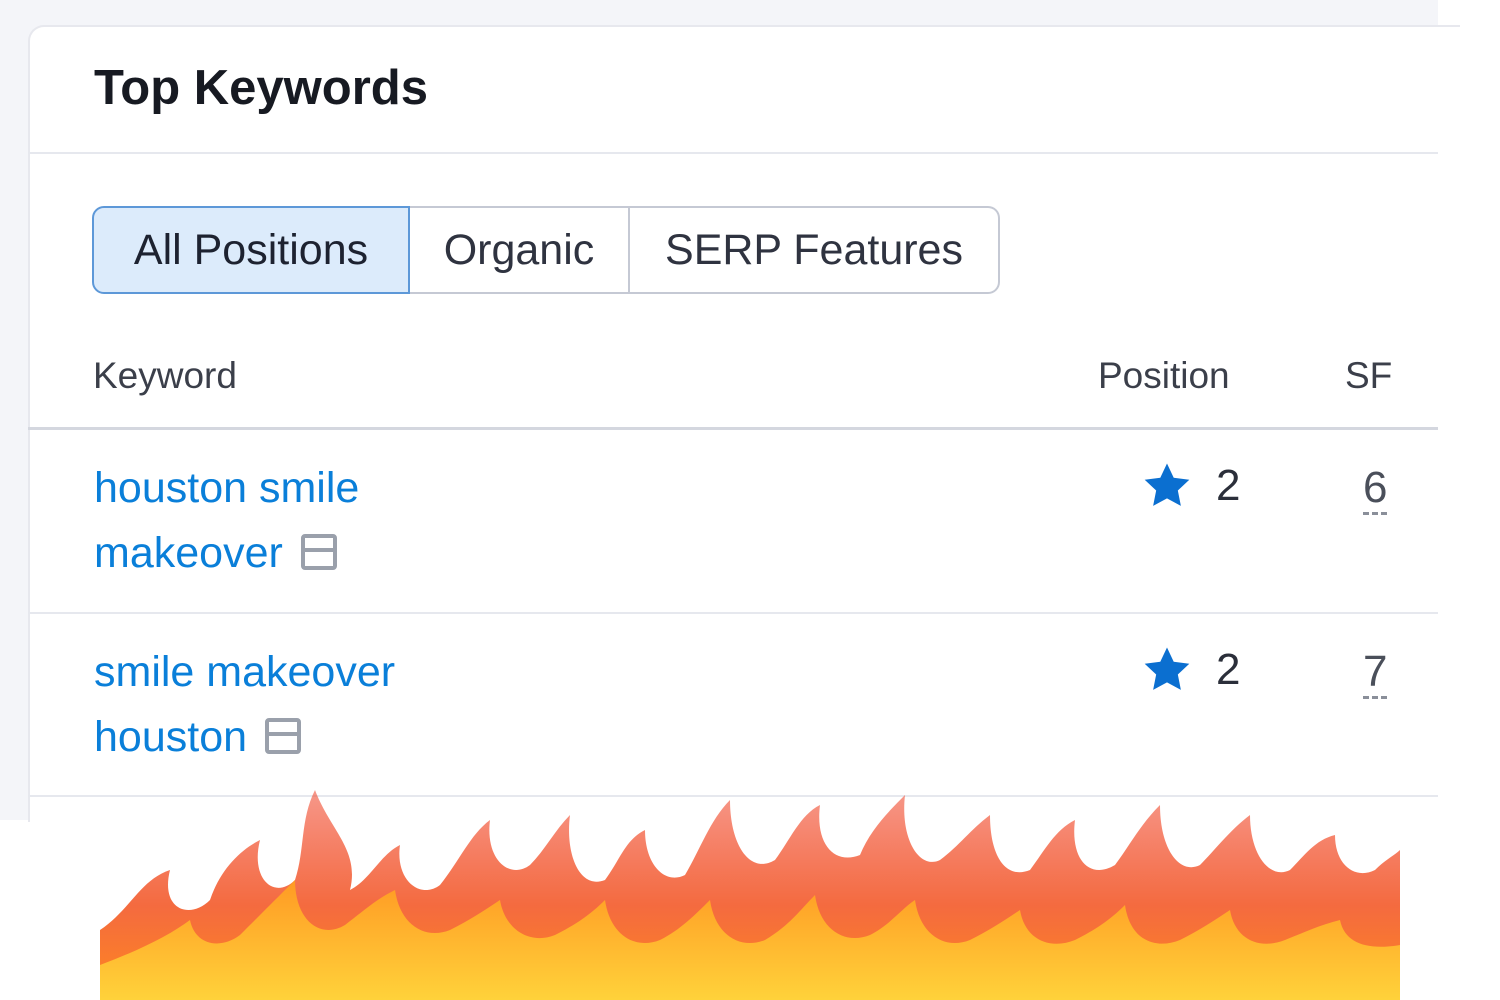 The image size is (1500, 1000). Describe the element at coordinates (1375, 674) in the screenshot. I see `sf-count-link: 7` at that location.